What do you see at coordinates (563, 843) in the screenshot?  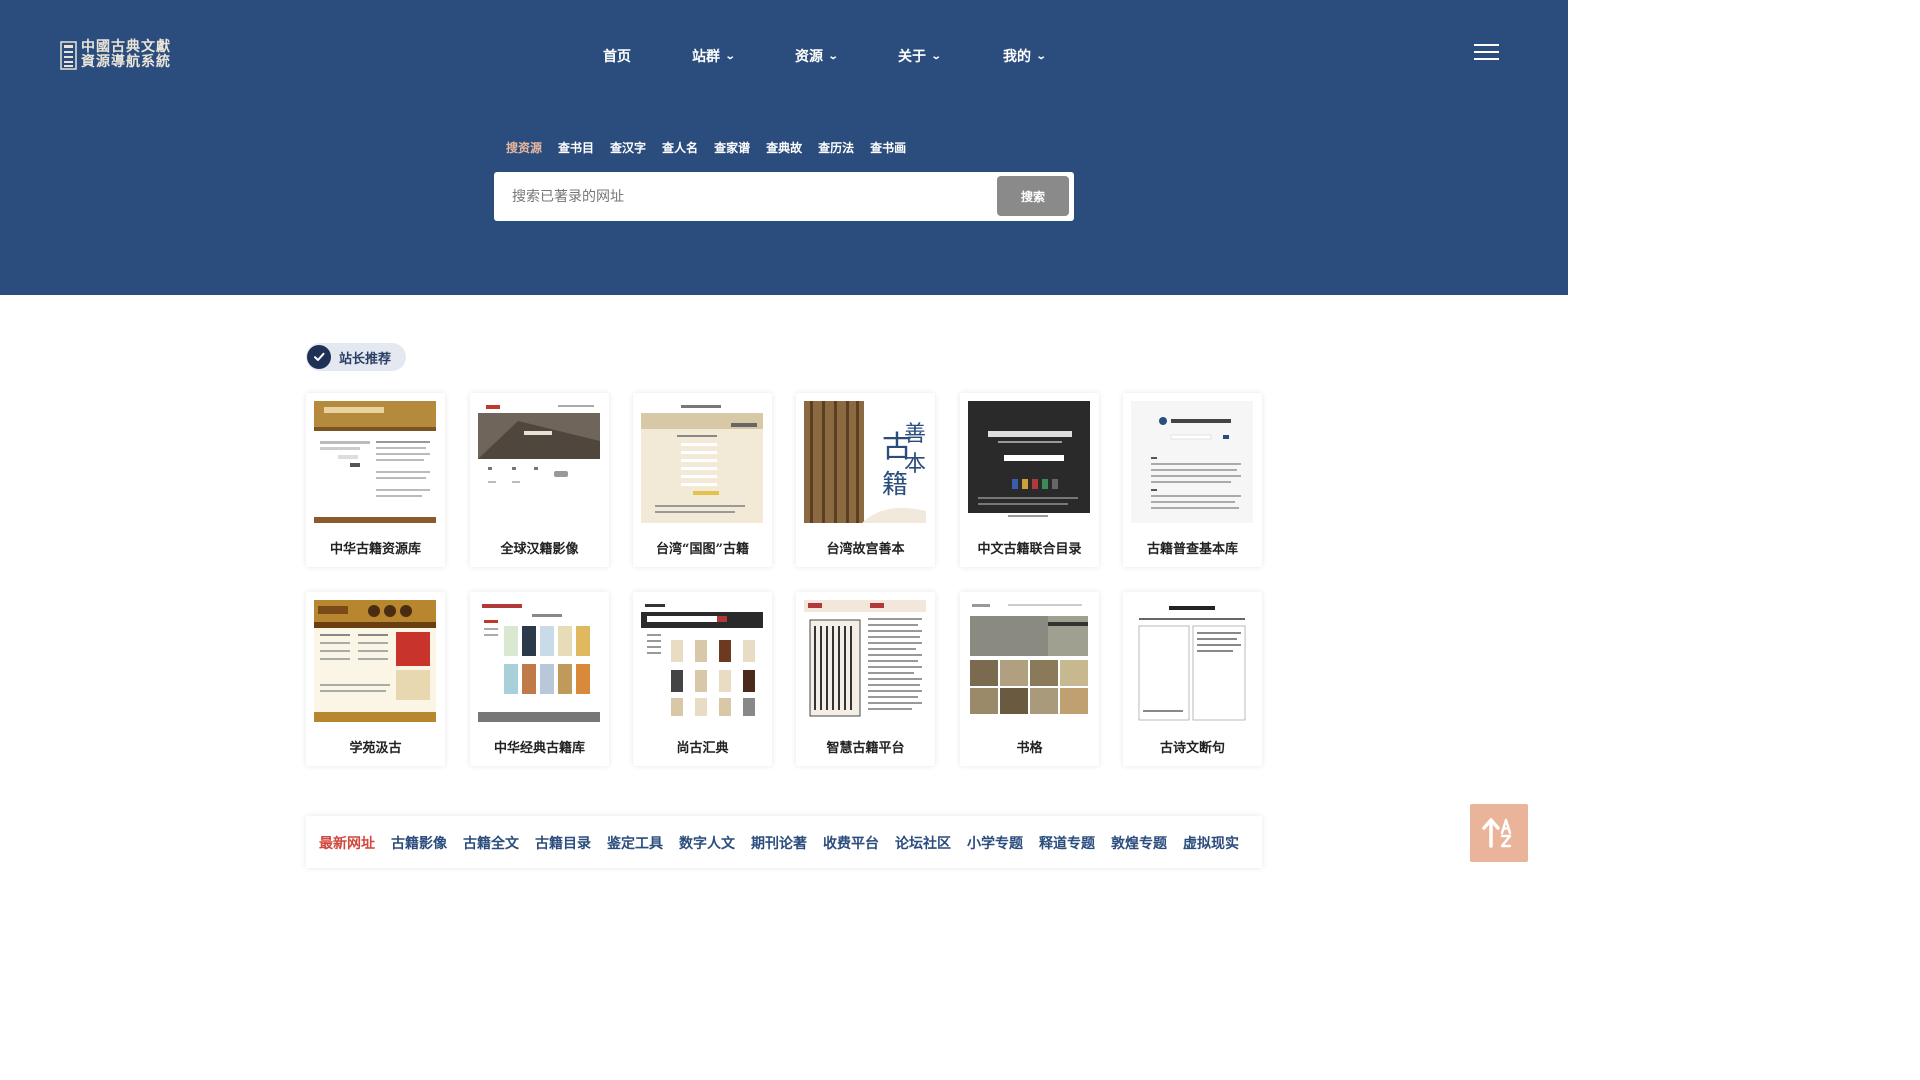 I see `category-tab-catalog: 古籍目录` at bounding box center [563, 843].